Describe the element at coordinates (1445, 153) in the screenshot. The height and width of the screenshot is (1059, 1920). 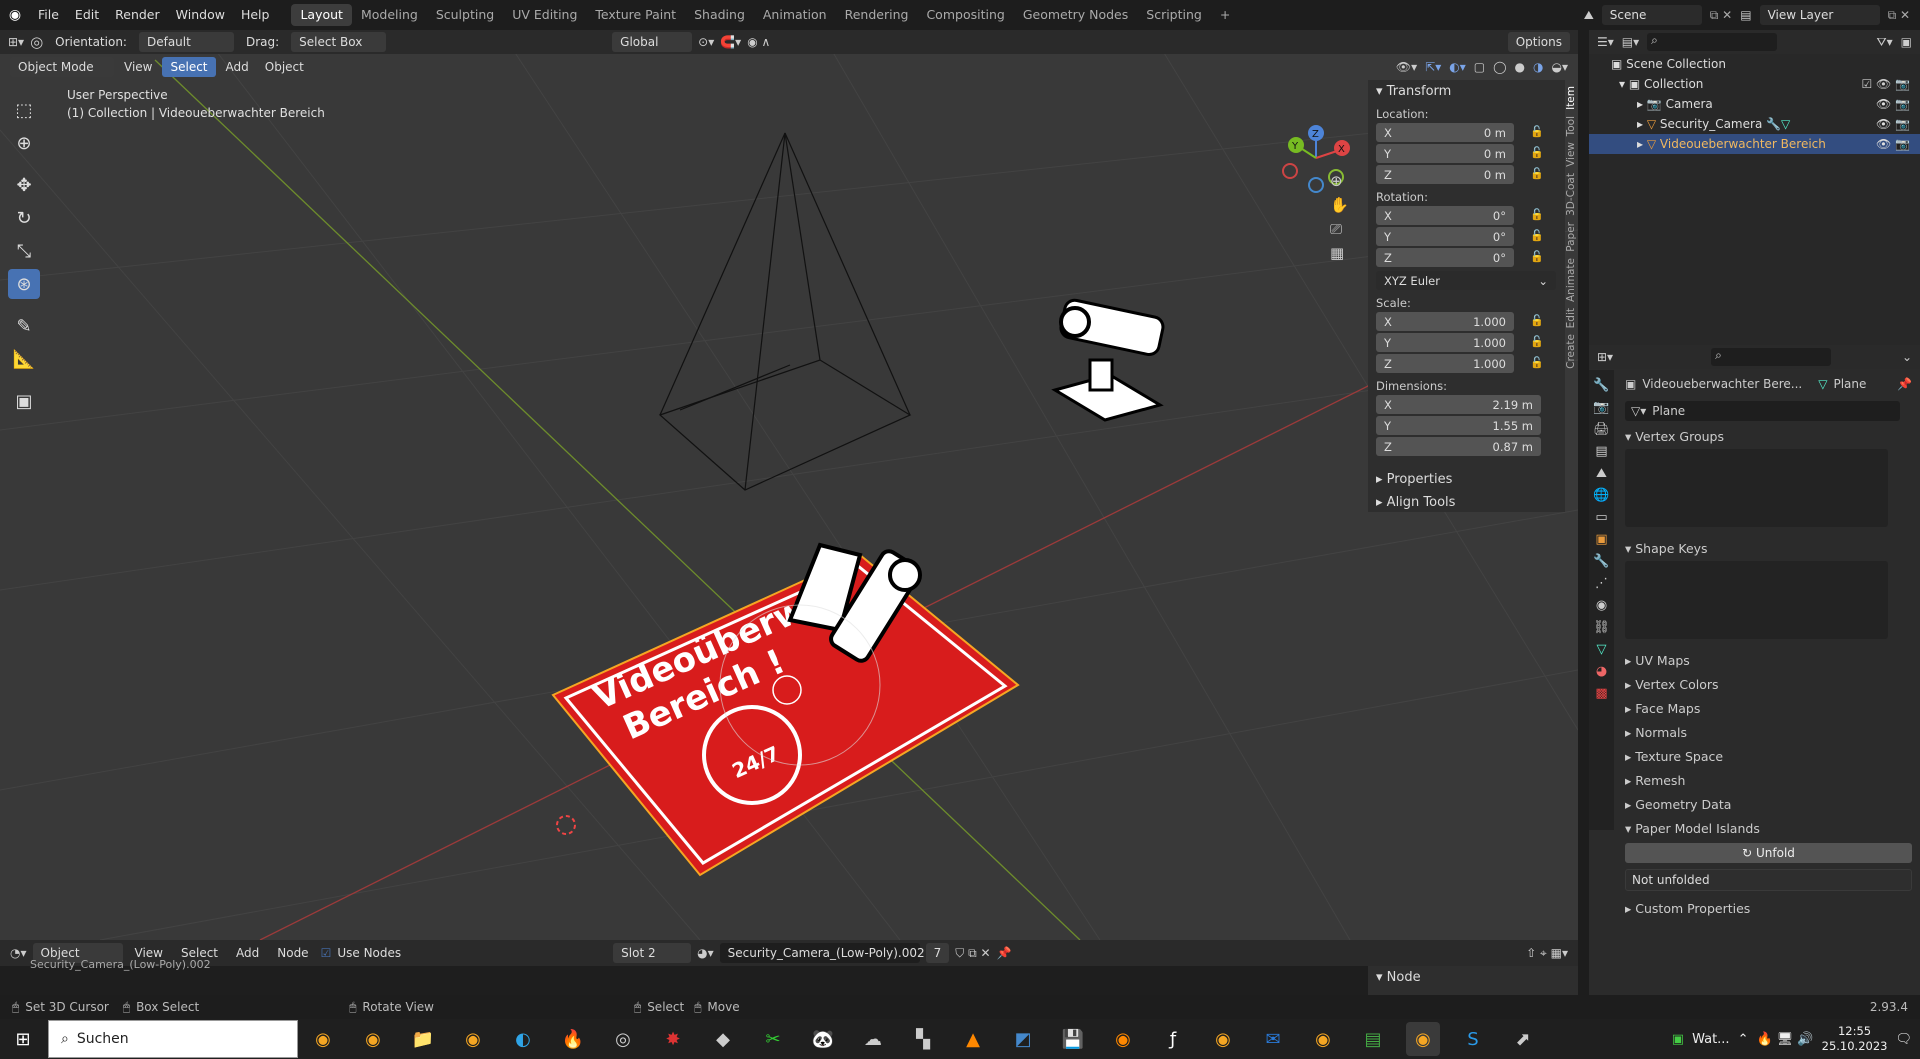
I see `location-y-field: Y 0 m` at that location.